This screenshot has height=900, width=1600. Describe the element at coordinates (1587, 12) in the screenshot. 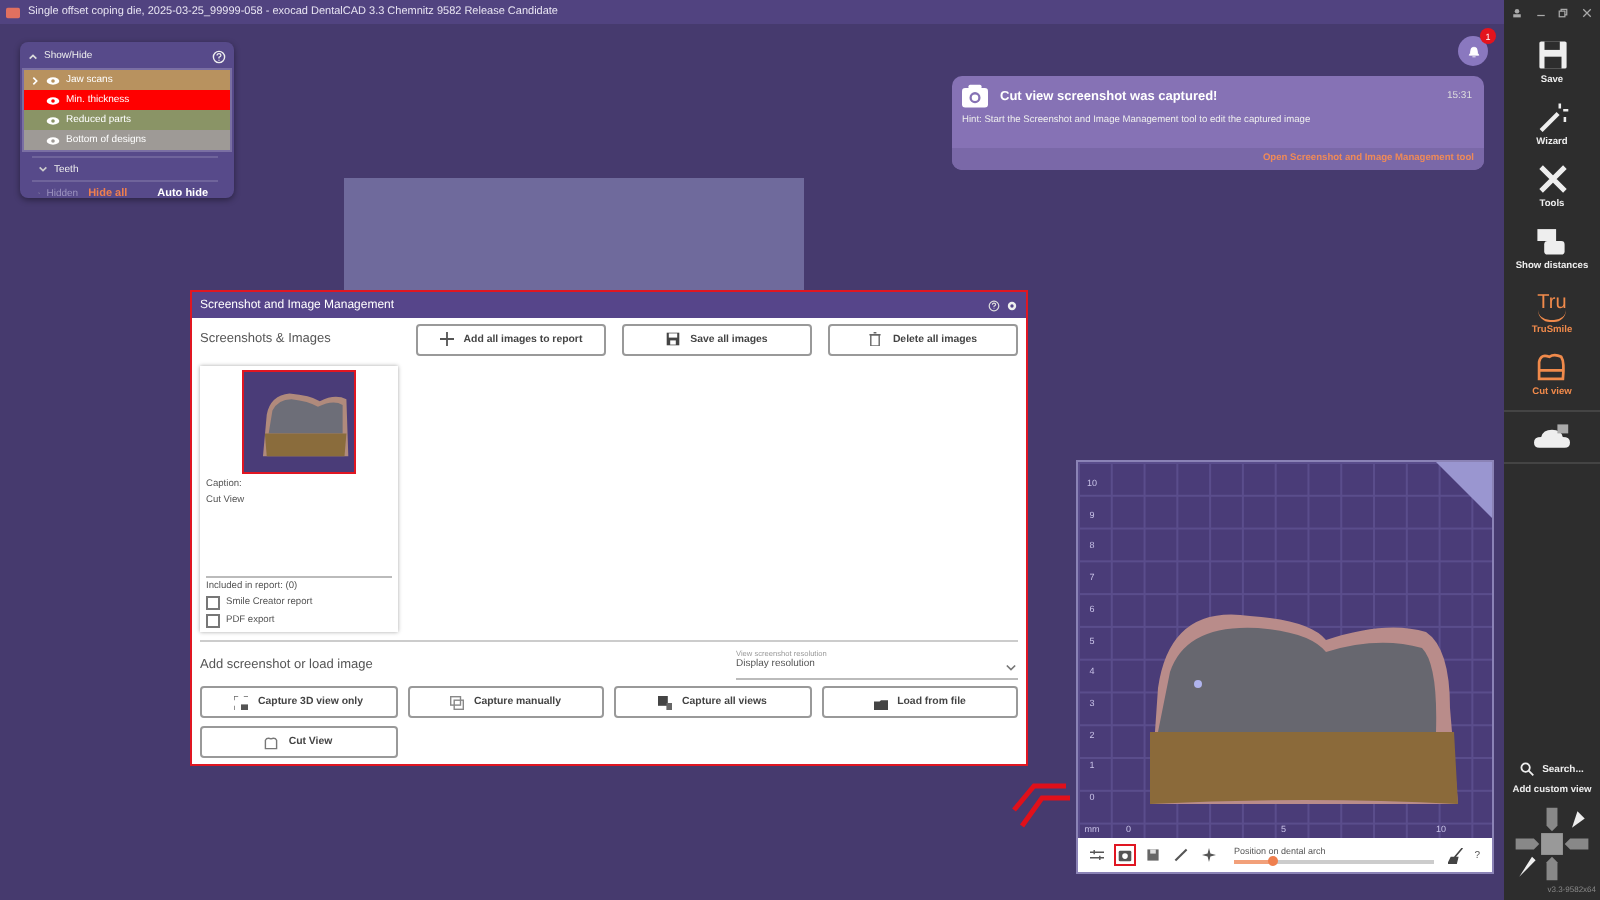

I see `close-icon` at that location.